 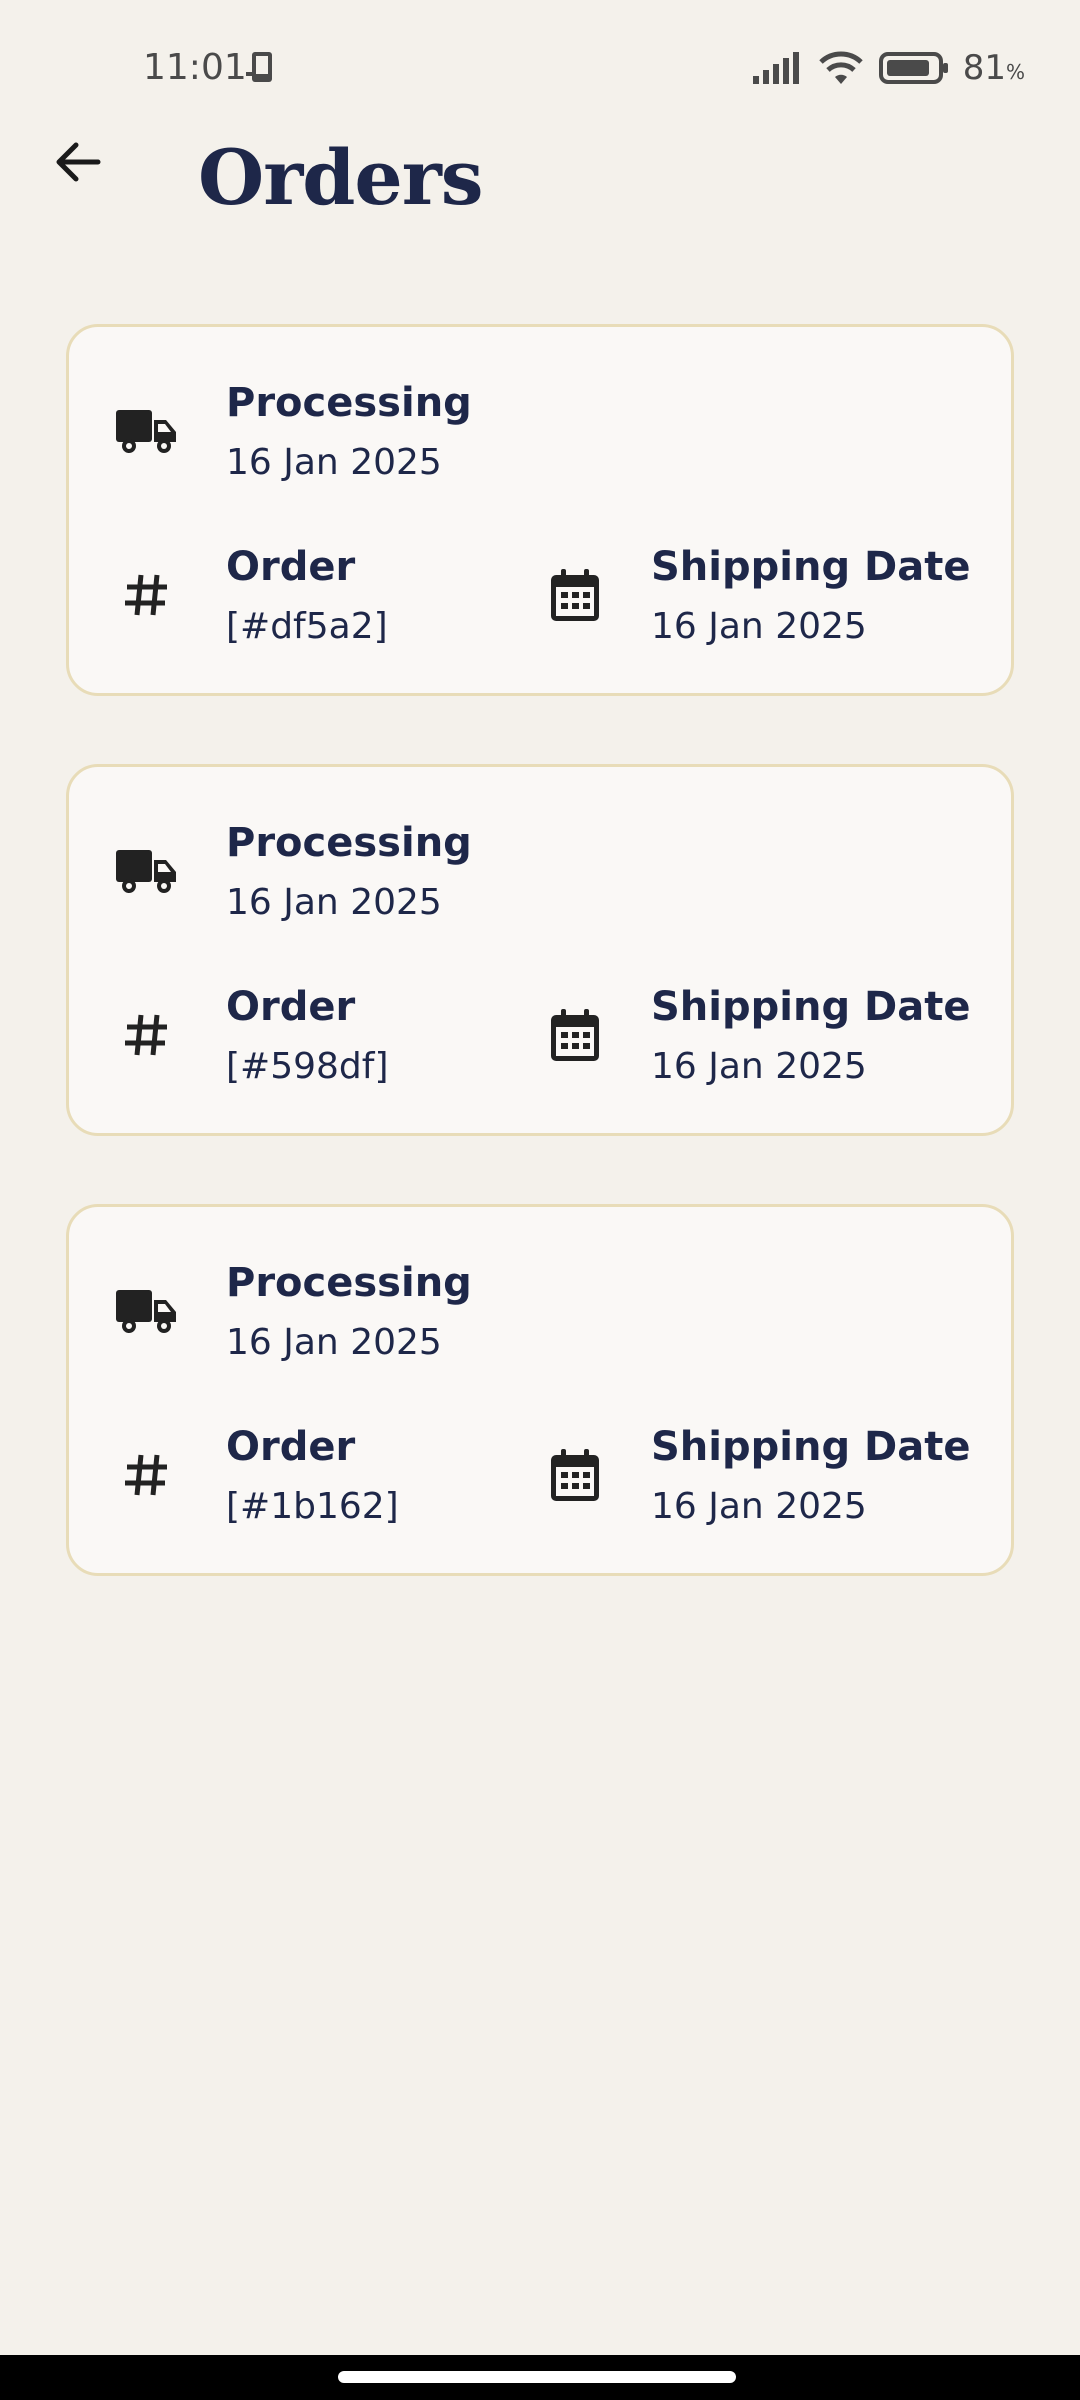 I want to click on arrow-left-icon, so click(x=78, y=162).